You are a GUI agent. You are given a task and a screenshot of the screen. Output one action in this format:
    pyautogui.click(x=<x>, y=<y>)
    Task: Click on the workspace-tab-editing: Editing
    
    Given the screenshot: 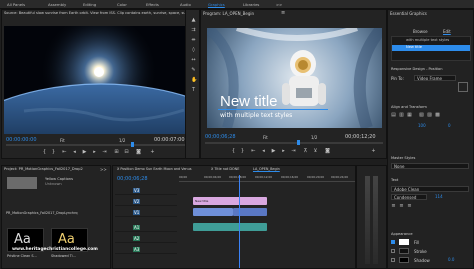 What is the action you would take?
    pyautogui.click(x=89, y=4)
    